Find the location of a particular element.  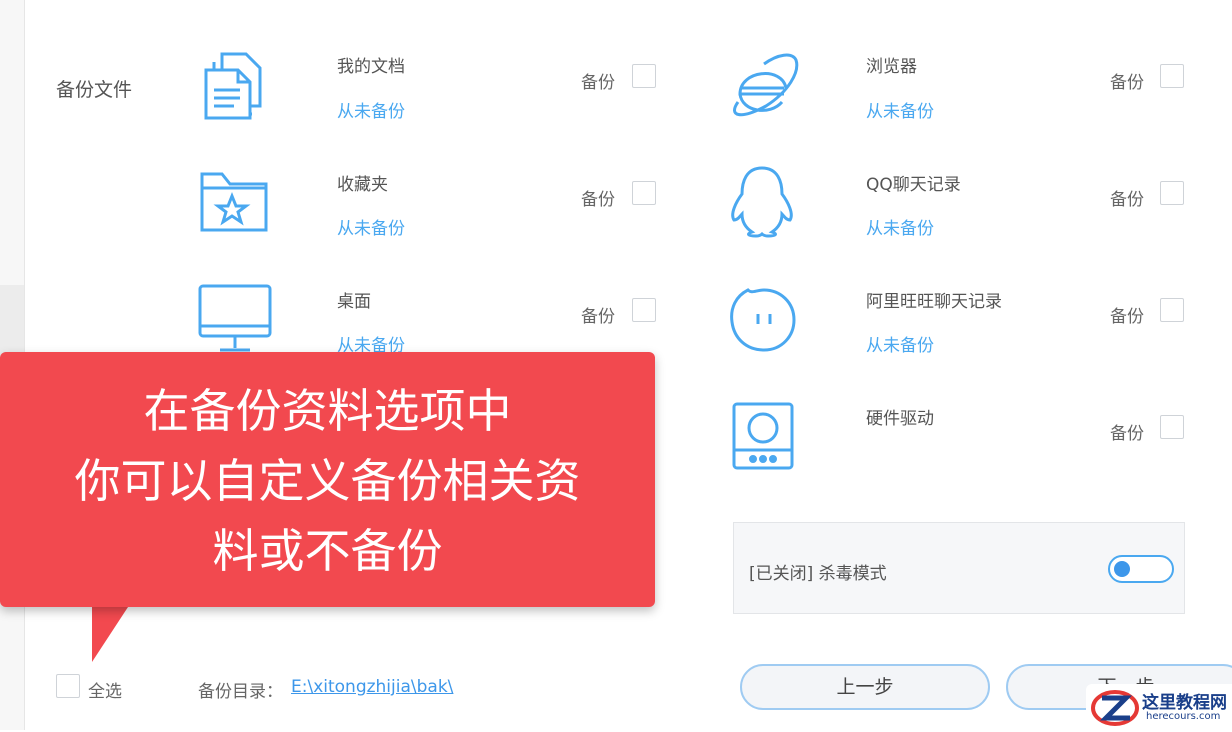

backup-checkbox-favorites is located at coordinates (644, 193).